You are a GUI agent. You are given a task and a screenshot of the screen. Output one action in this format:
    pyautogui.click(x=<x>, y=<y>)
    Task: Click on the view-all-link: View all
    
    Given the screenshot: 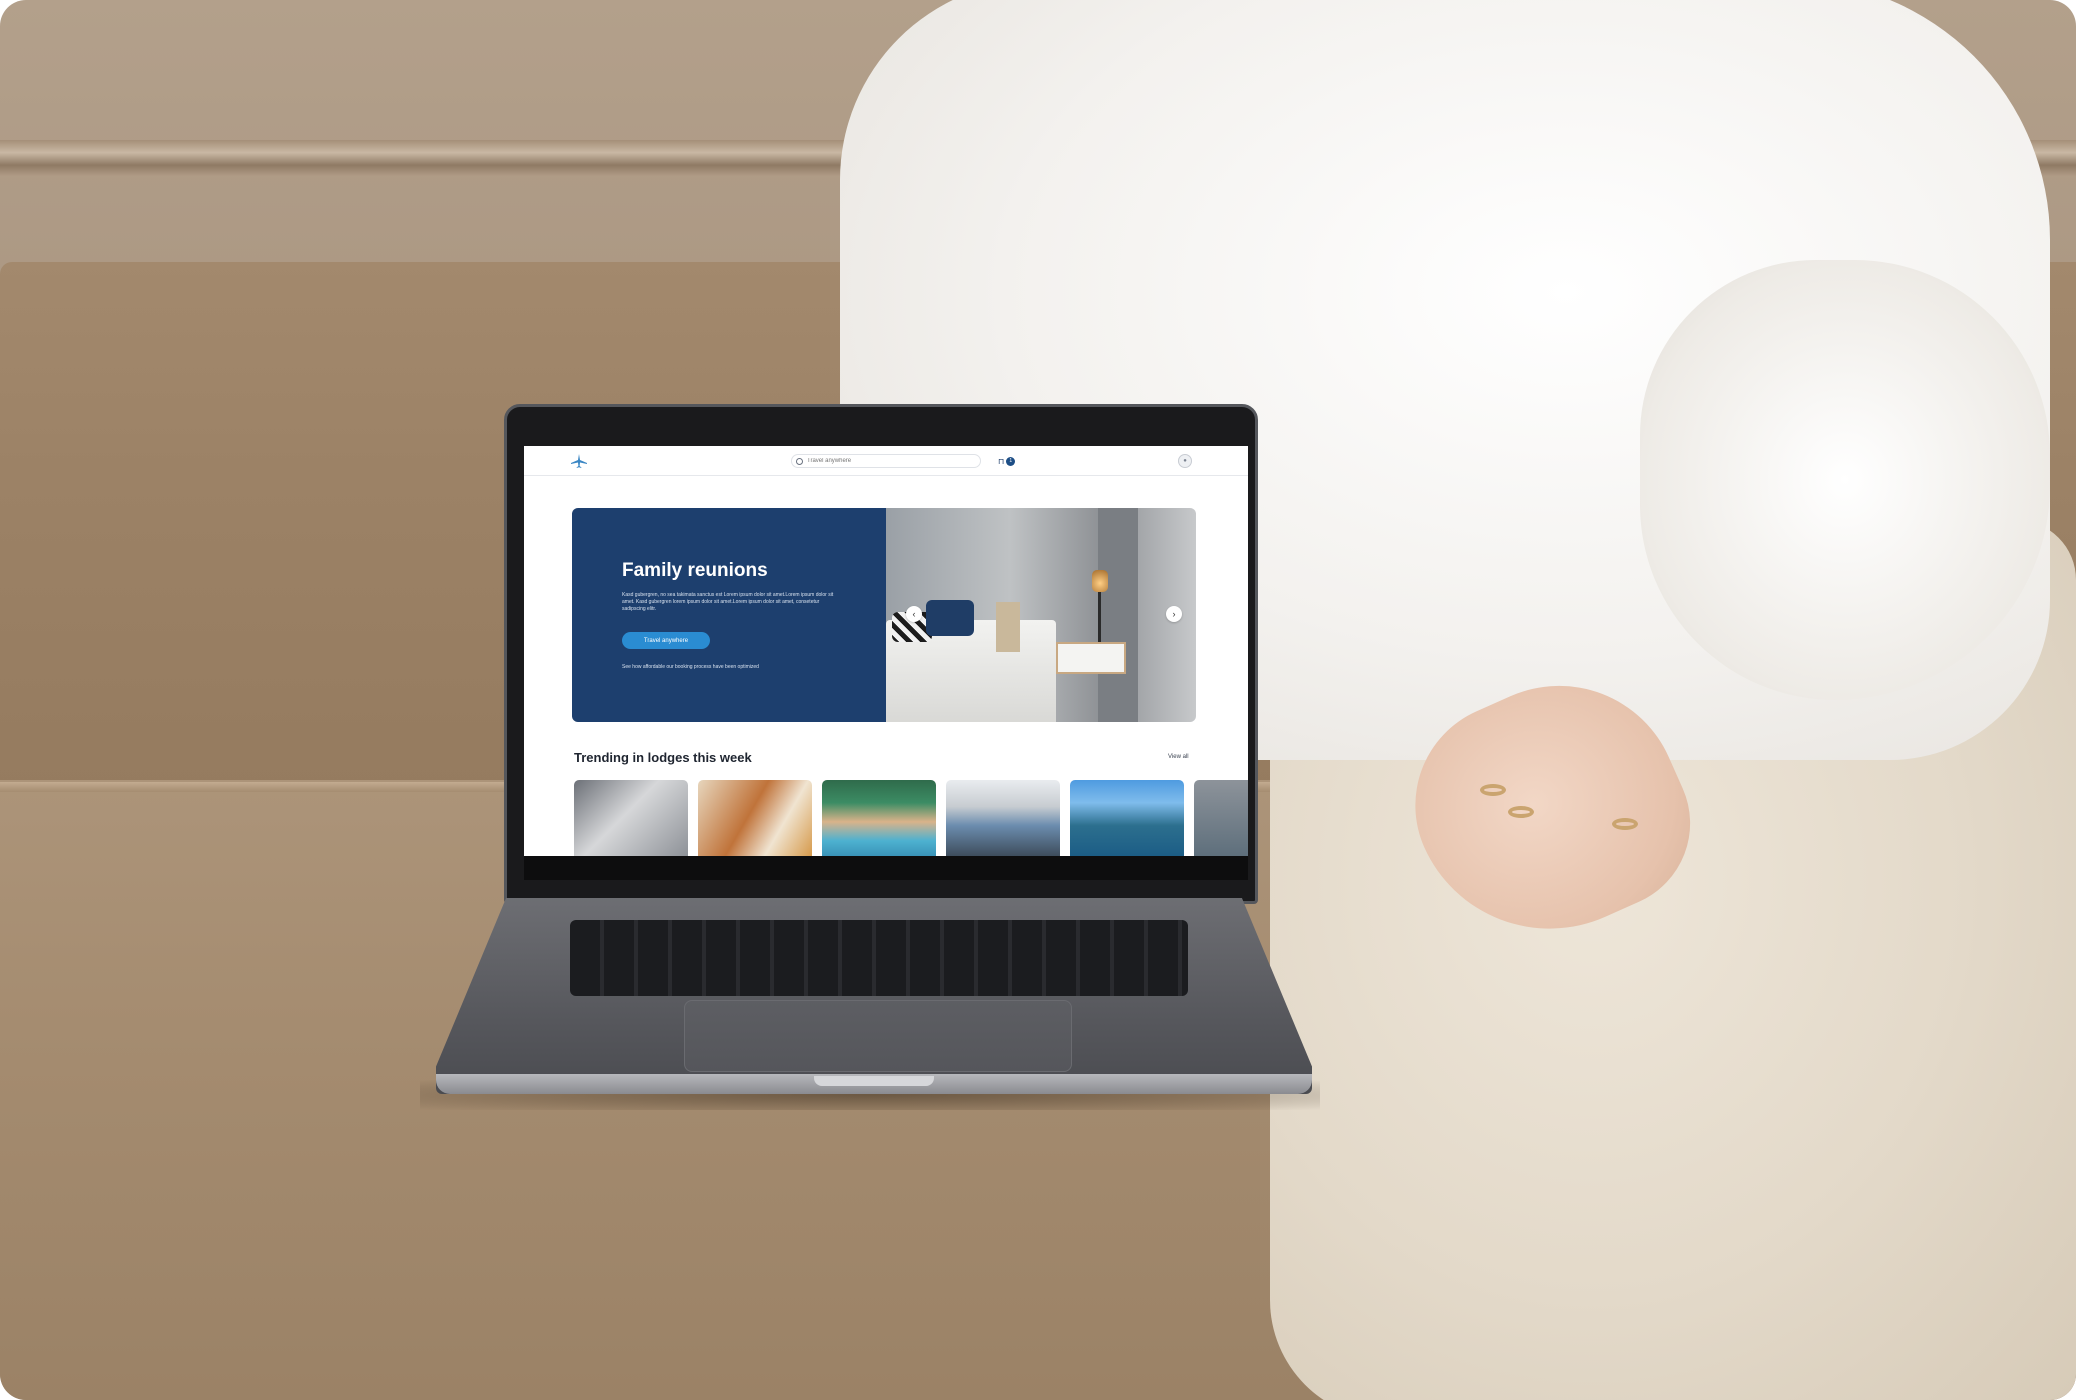 What is the action you would take?
    pyautogui.click(x=1178, y=757)
    